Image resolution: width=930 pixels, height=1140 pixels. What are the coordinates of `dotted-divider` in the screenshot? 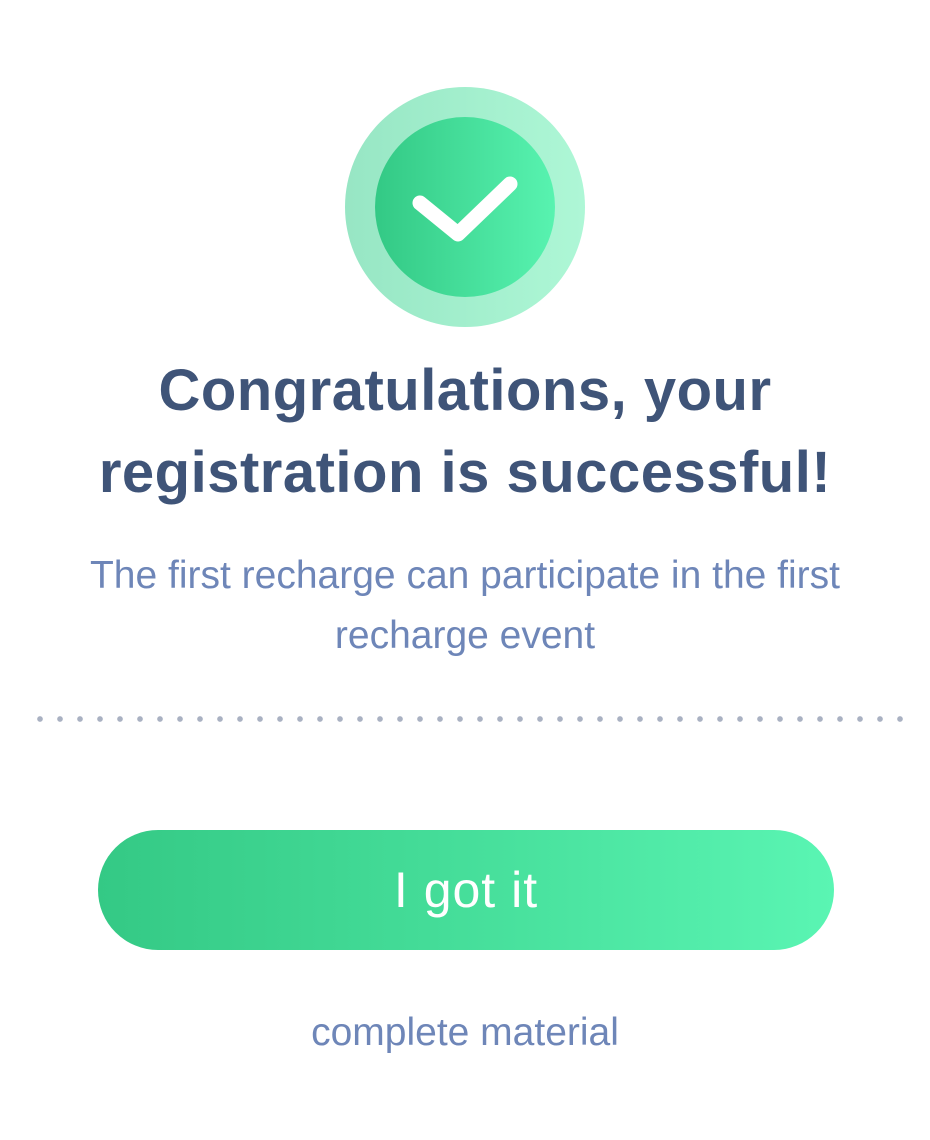 It's located at (468, 719).